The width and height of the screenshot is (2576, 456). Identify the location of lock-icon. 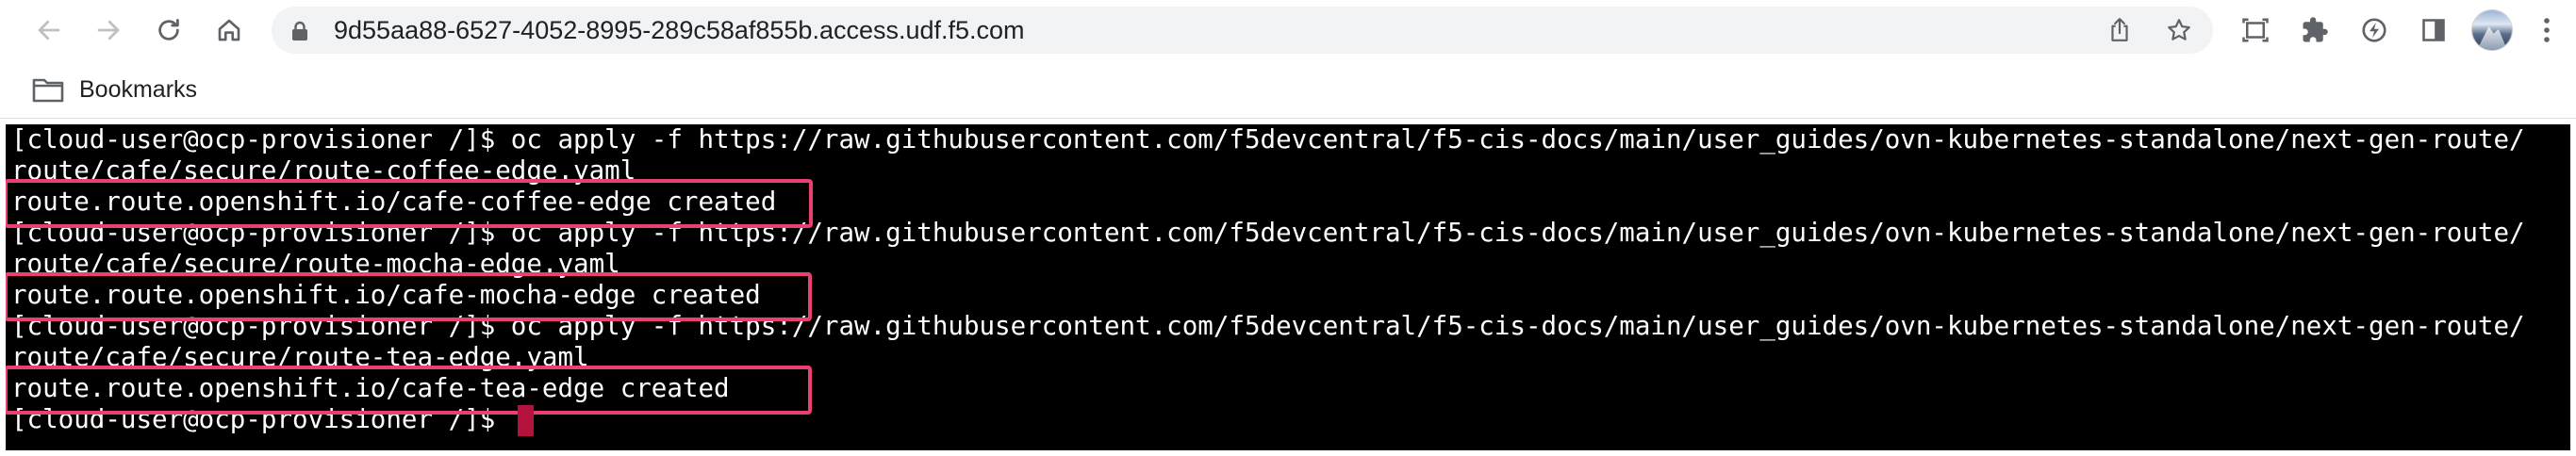
(299, 33).